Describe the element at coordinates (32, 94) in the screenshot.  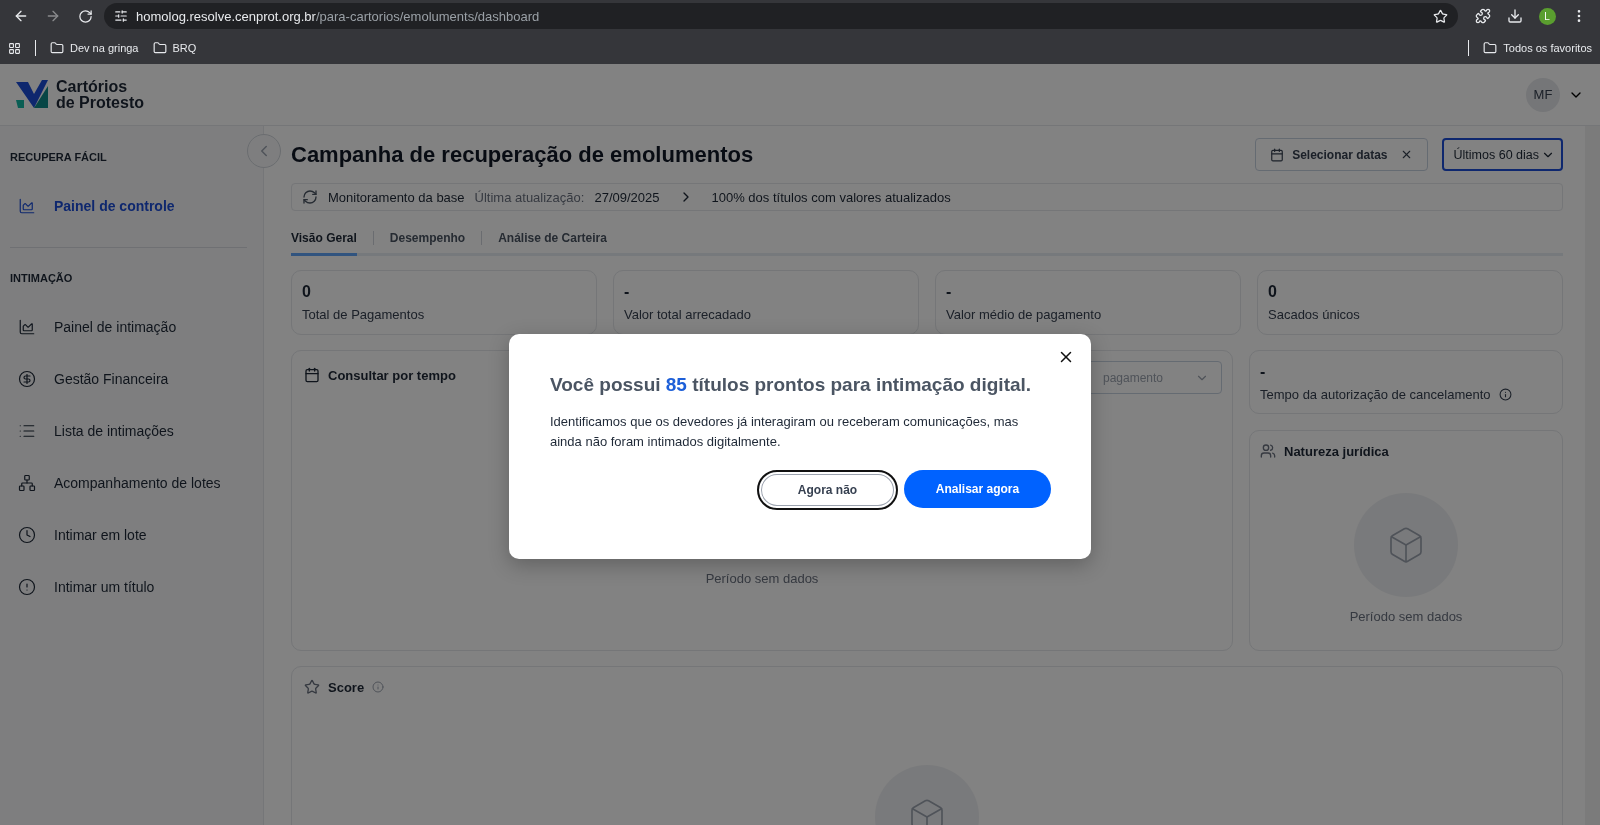
I see `logo-icon` at that location.